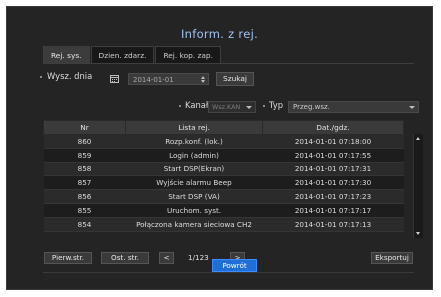 The image size is (441, 297). I want to click on cell-log-entry: Połączona kamera sieciowa CH2, so click(194, 224).